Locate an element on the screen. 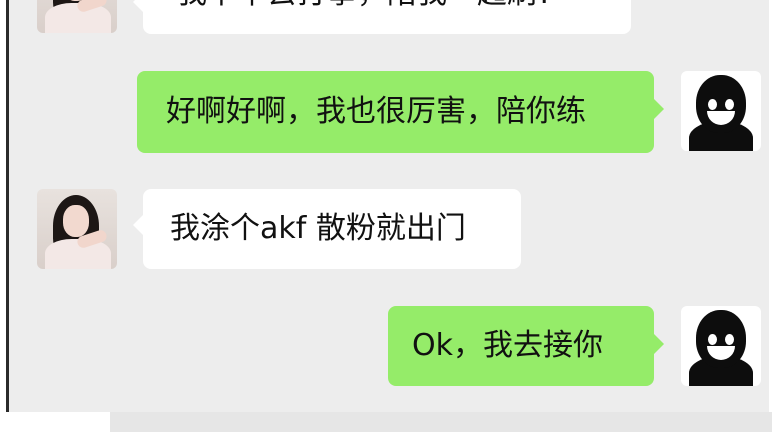 The image size is (772, 432). avatar-face is located at coordinates (76, 221).